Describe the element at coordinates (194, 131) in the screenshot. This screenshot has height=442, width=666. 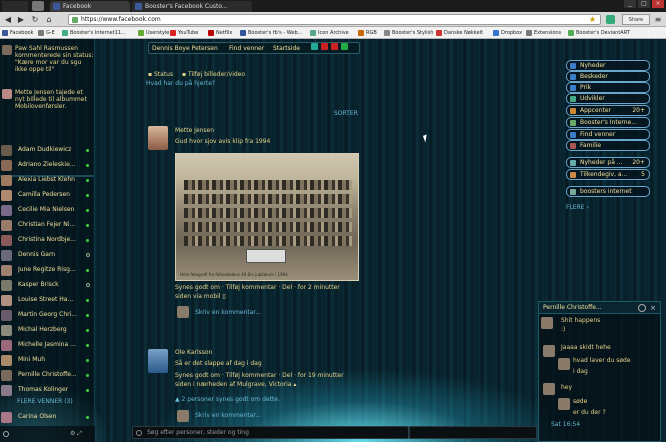
I see `post-author: Mette Jensen` at that location.